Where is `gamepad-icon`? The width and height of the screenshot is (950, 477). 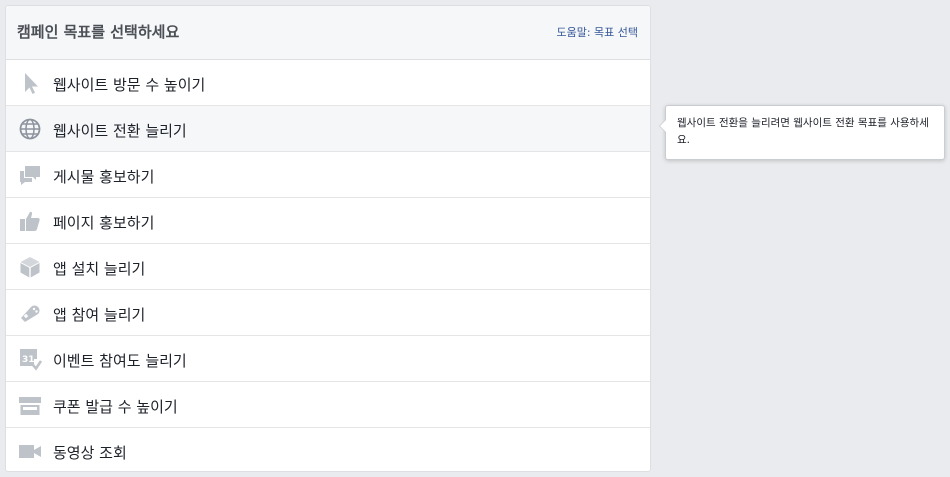
gamepad-icon is located at coordinates (30, 313).